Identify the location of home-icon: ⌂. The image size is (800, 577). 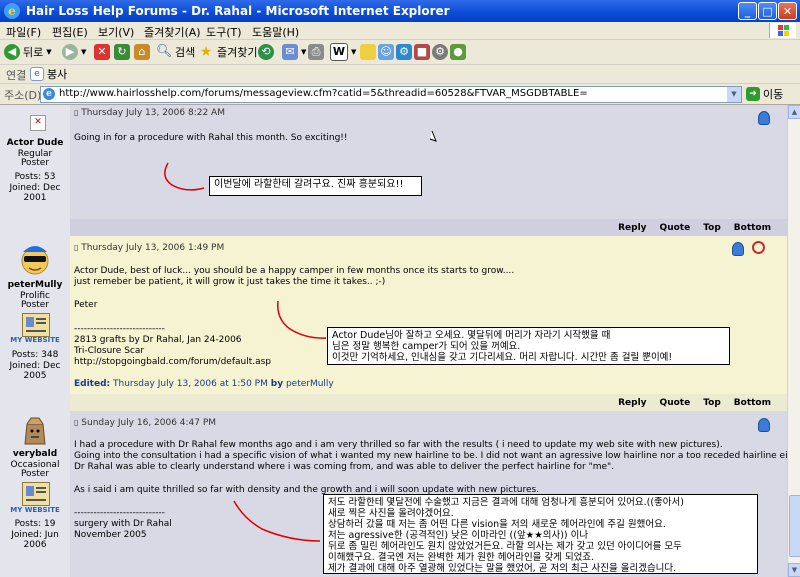
(142, 52).